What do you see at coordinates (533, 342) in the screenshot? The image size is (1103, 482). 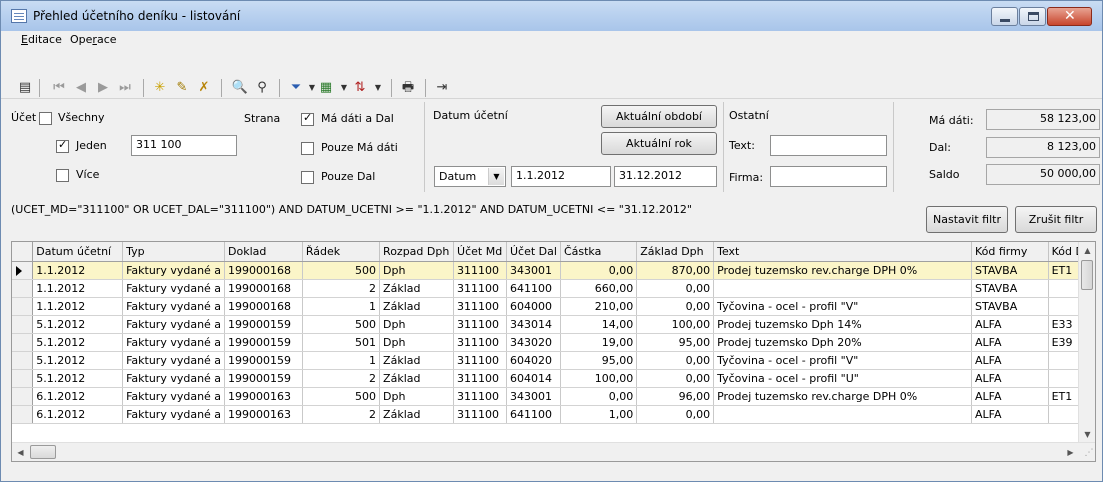 I see `cell-ucet-dal: 343020` at bounding box center [533, 342].